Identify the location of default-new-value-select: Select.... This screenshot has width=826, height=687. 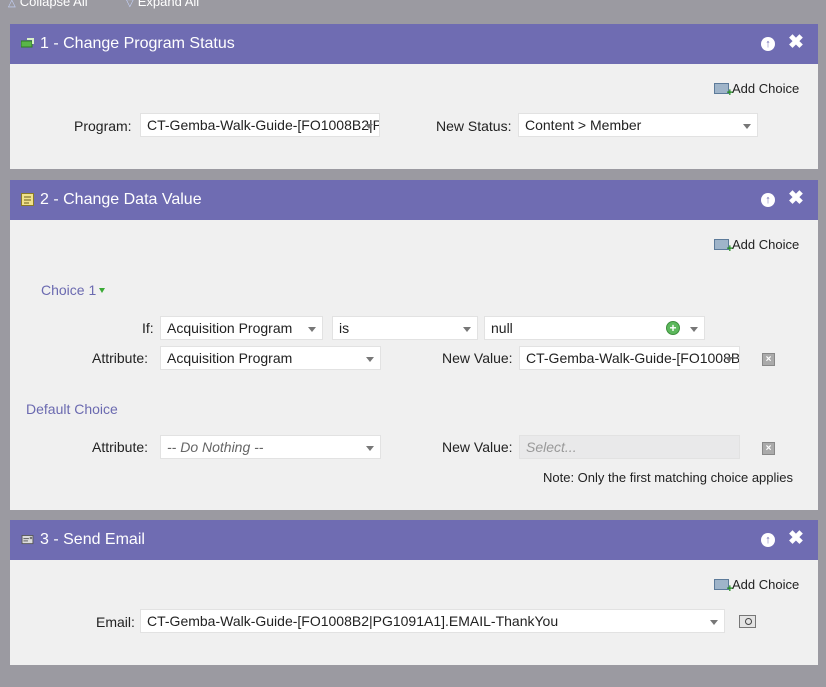
(629, 447).